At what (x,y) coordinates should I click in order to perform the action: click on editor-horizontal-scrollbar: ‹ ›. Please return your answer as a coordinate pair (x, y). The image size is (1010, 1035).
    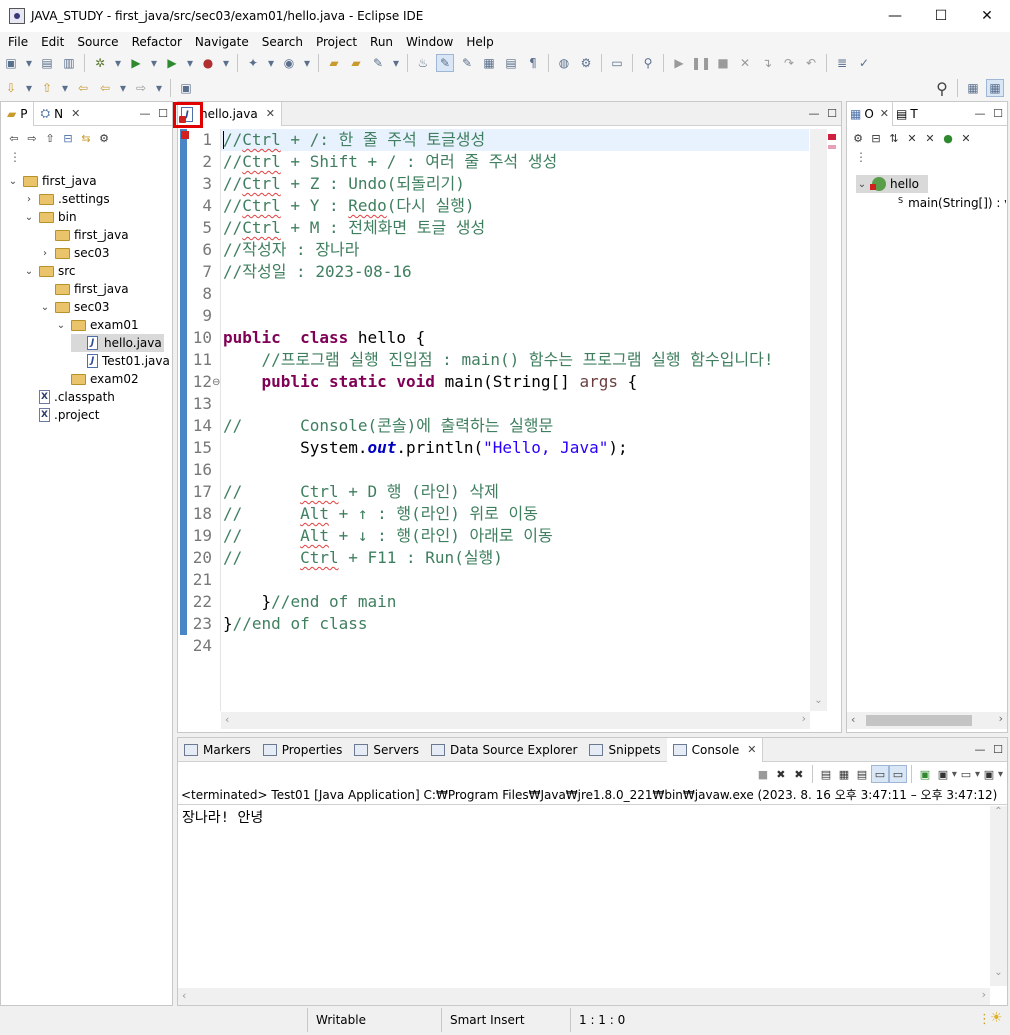
    Looking at the image, I should click on (515, 720).